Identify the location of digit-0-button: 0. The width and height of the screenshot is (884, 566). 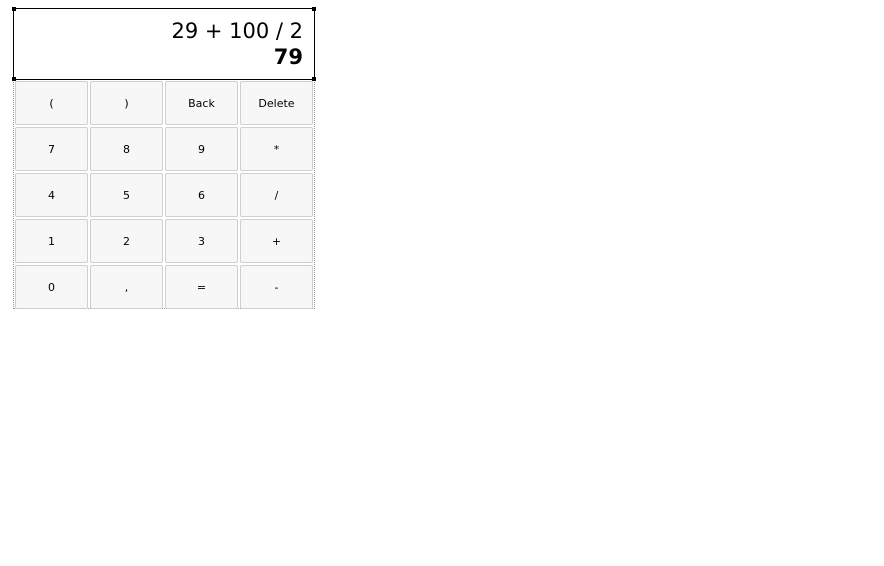
(51, 287).